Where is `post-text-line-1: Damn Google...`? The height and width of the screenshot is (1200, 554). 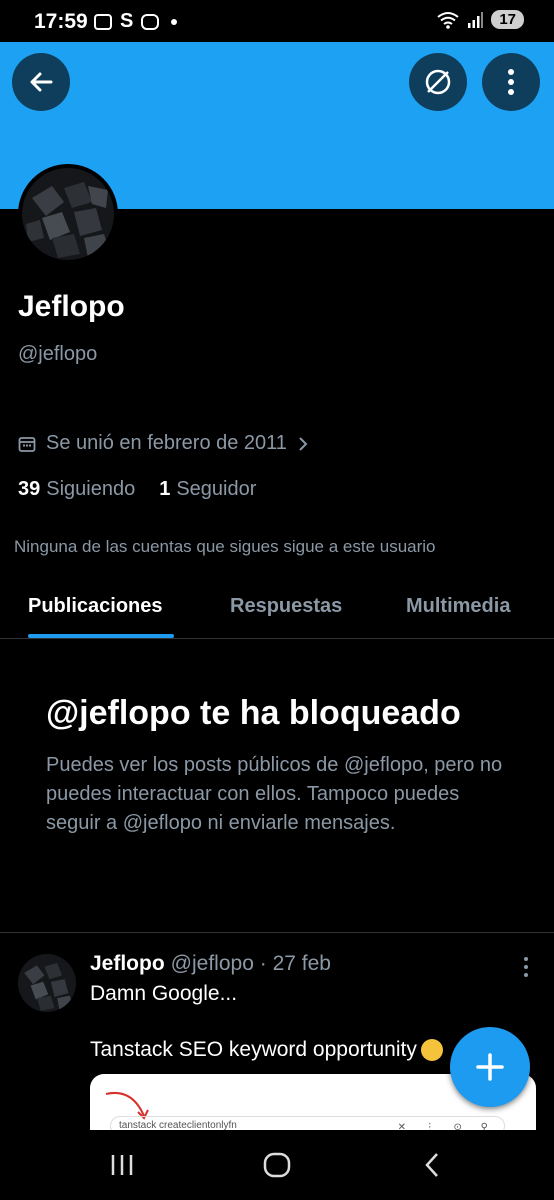 post-text-line-1: Damn Google... is located at coordinates (164, 993).